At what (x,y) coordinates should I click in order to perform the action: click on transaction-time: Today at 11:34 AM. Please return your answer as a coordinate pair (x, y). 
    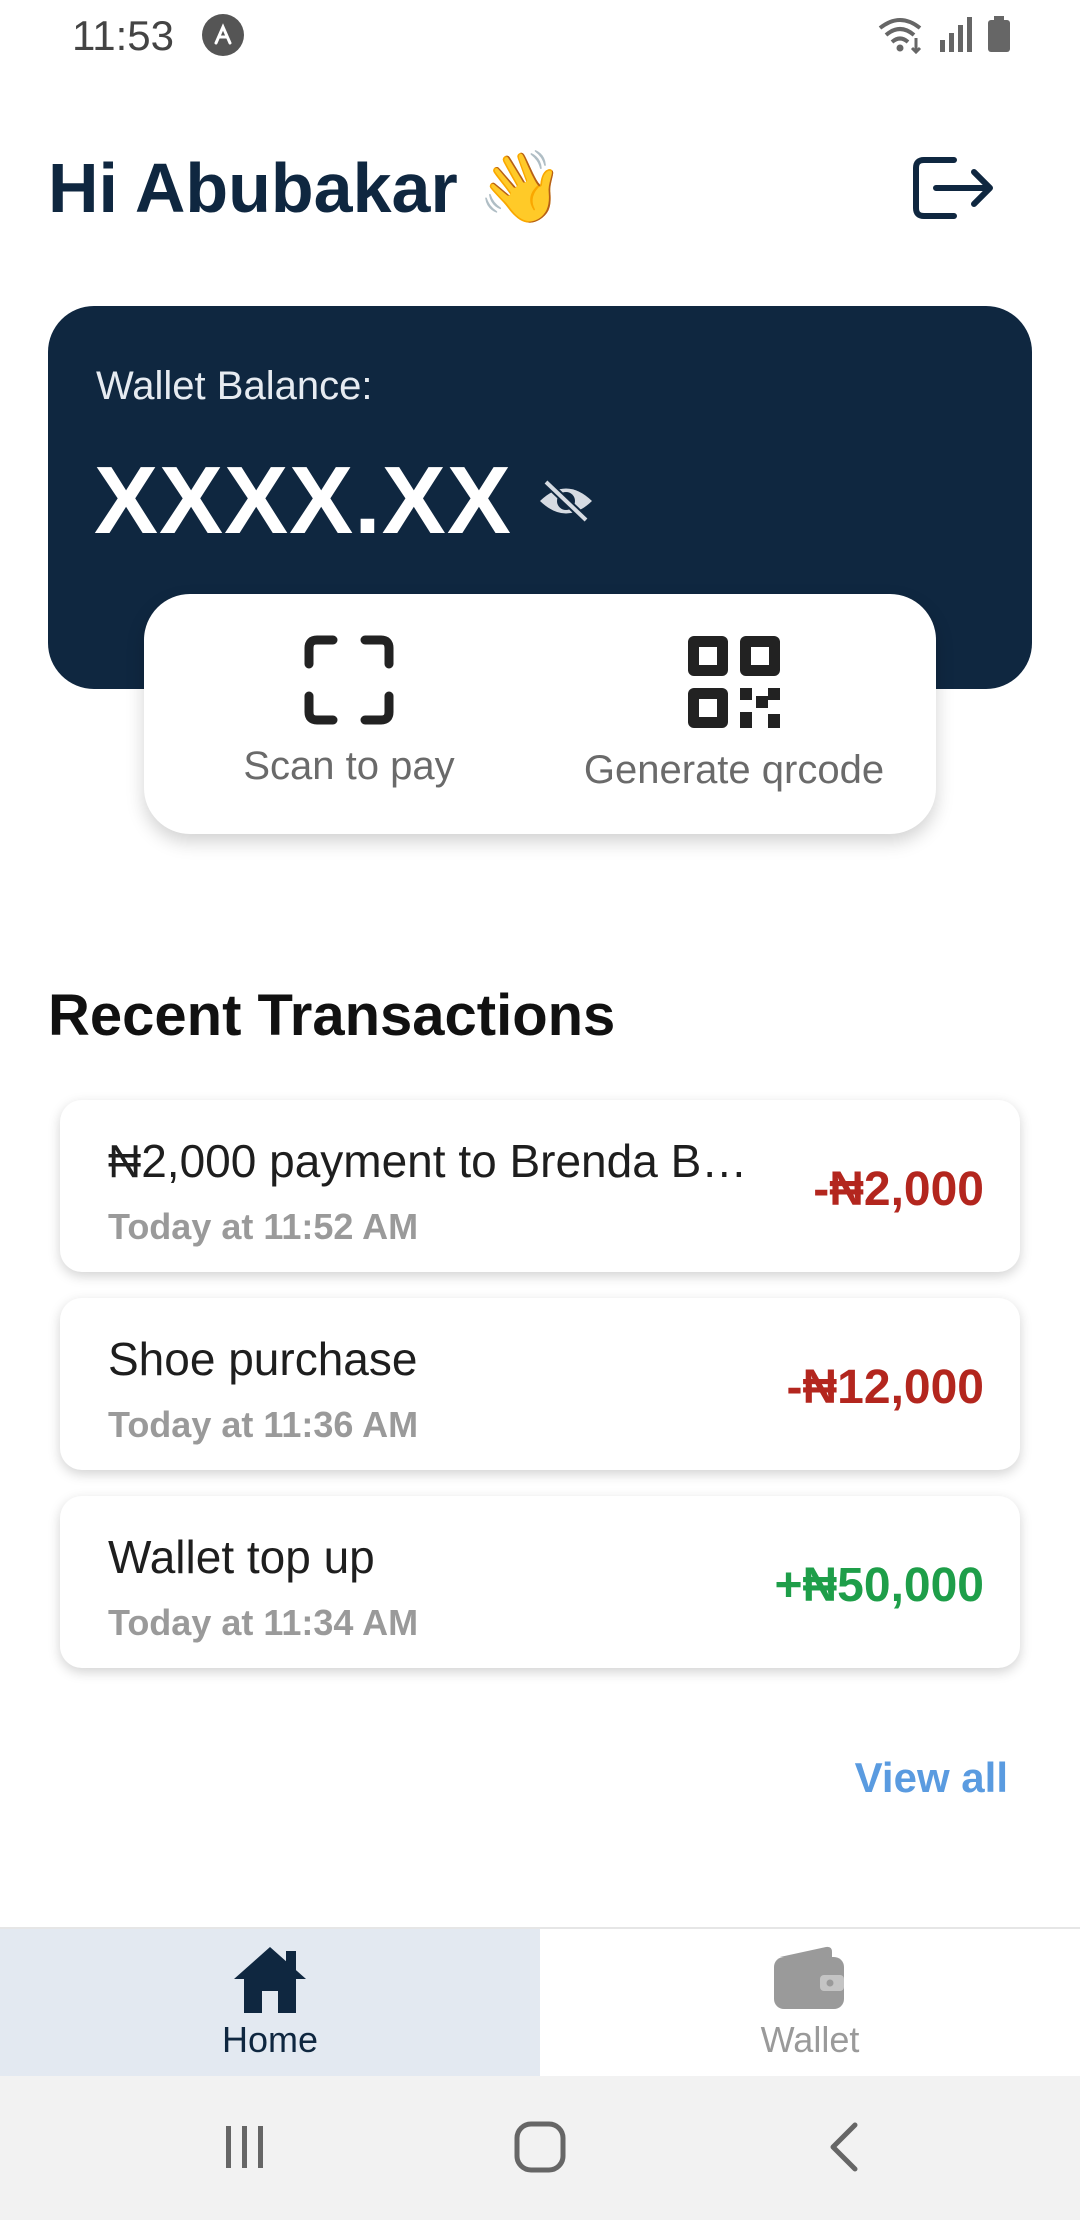
    Looking at the image, I should click on (263, 1622).